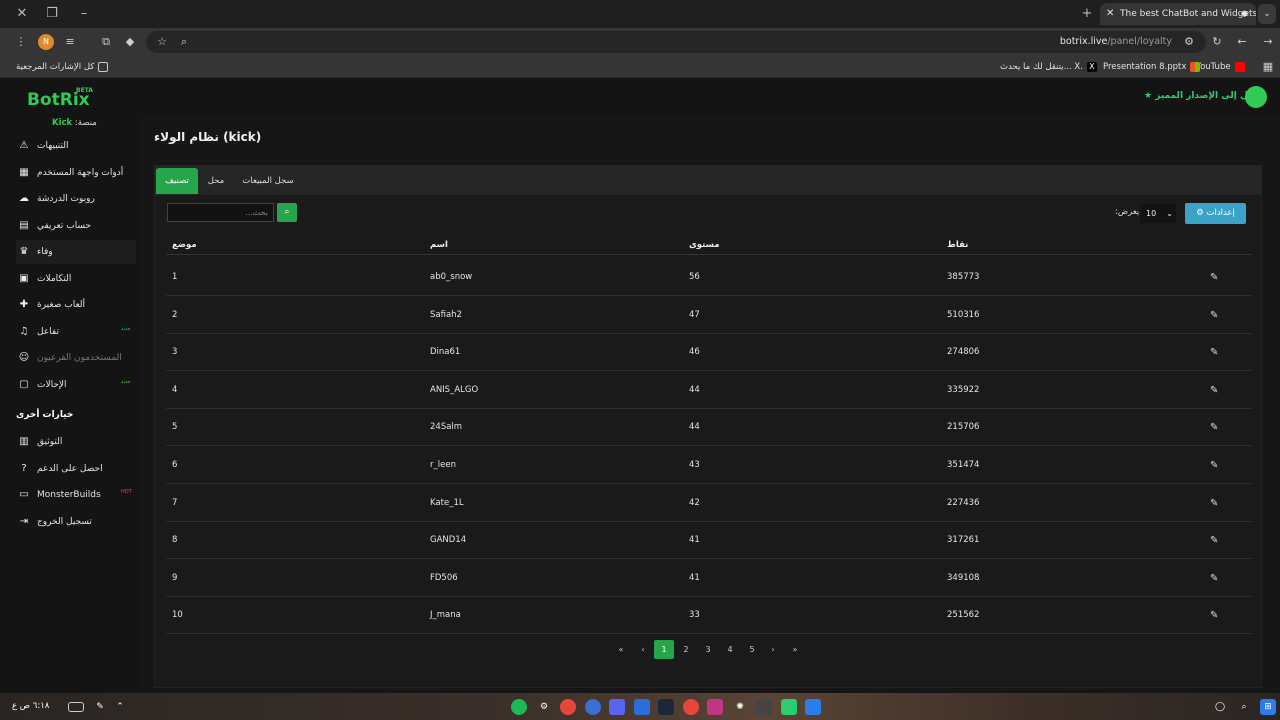 The image size is (1280, 720). Describe the element at coordinates (76, 146) in the screenshot. I see `sidebar-item: ⚠ التنبيهات` at that location.